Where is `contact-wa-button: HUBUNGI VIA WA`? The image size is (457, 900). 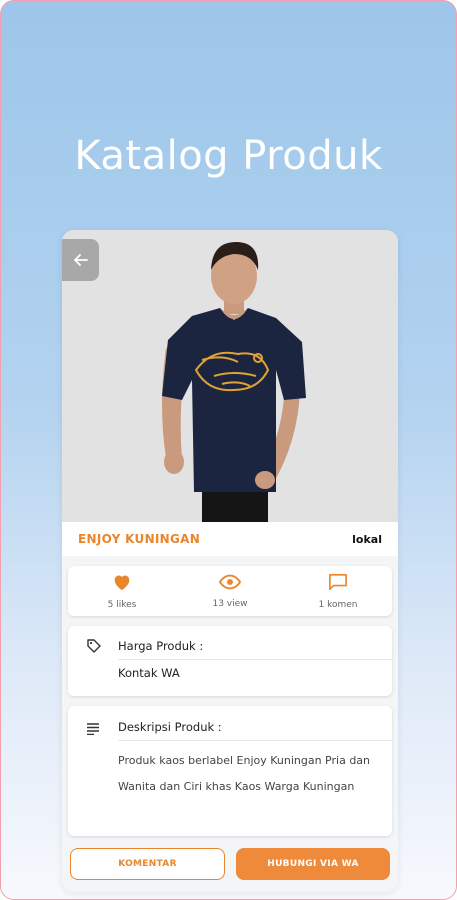 contact-wa-button: HUBUNGI VIA WA is located at coordinates (313, 864).